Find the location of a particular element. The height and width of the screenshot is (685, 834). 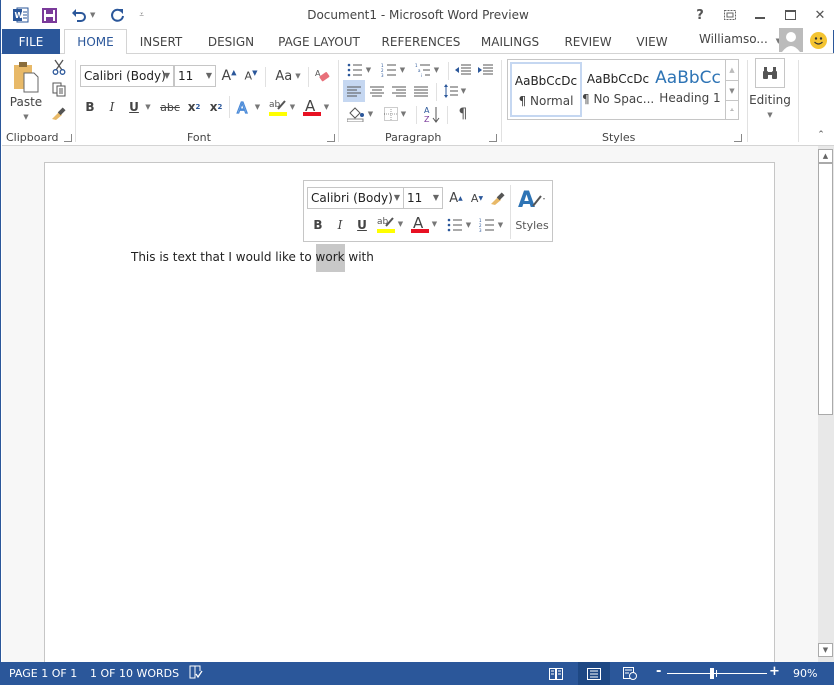

style-normal: AaBbCcDc ¶ Normal is located at coordinates (546, 89).